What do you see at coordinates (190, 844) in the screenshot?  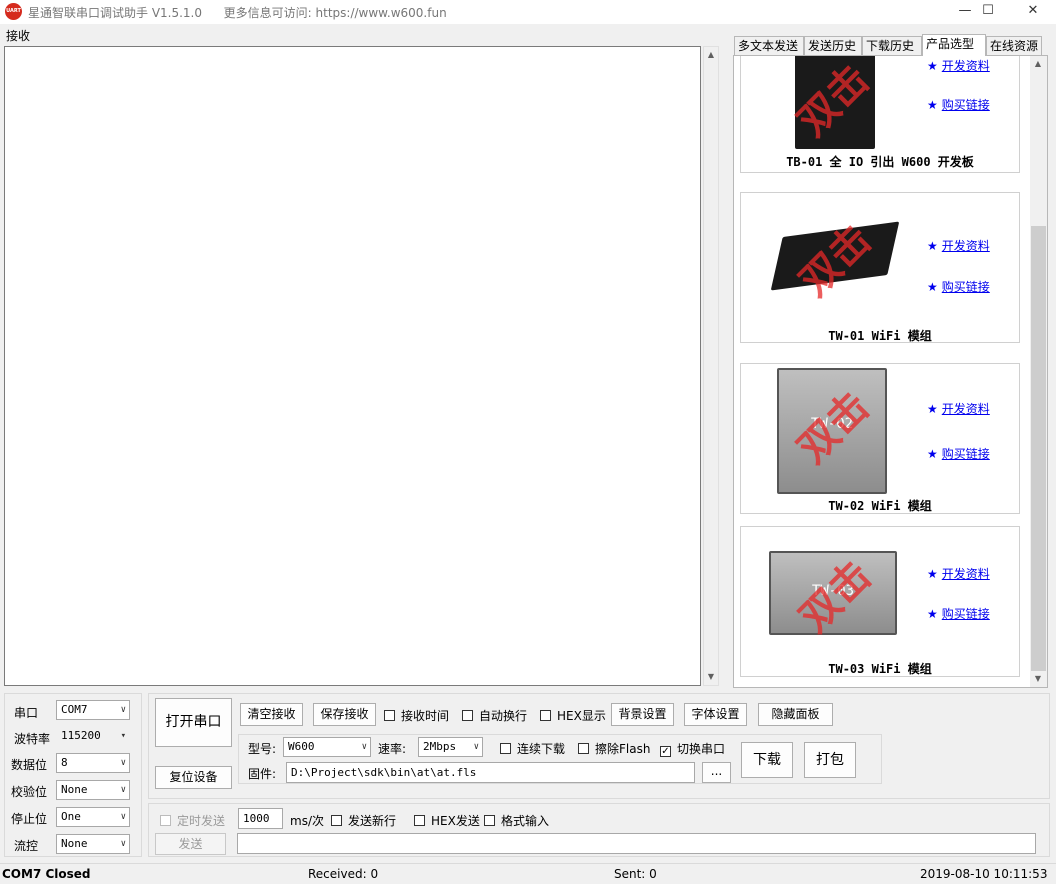 I see `send-button: 发送` at bounding box center [190, 844].